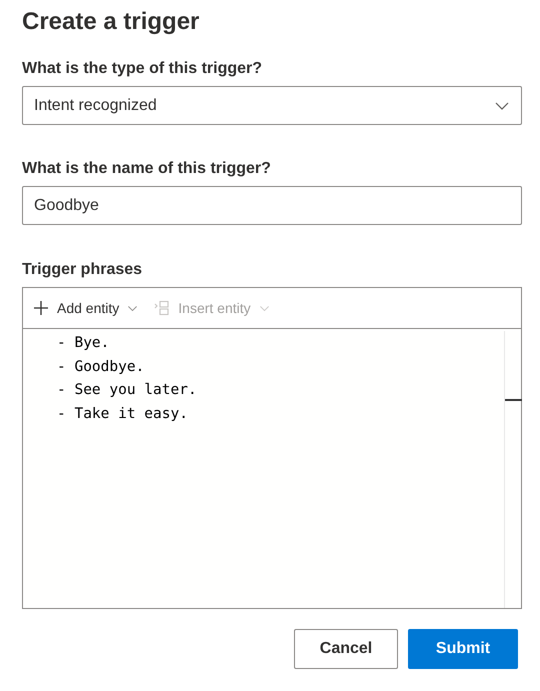  I want to click on dialog-title: Create a trigger, so click(111, 22).